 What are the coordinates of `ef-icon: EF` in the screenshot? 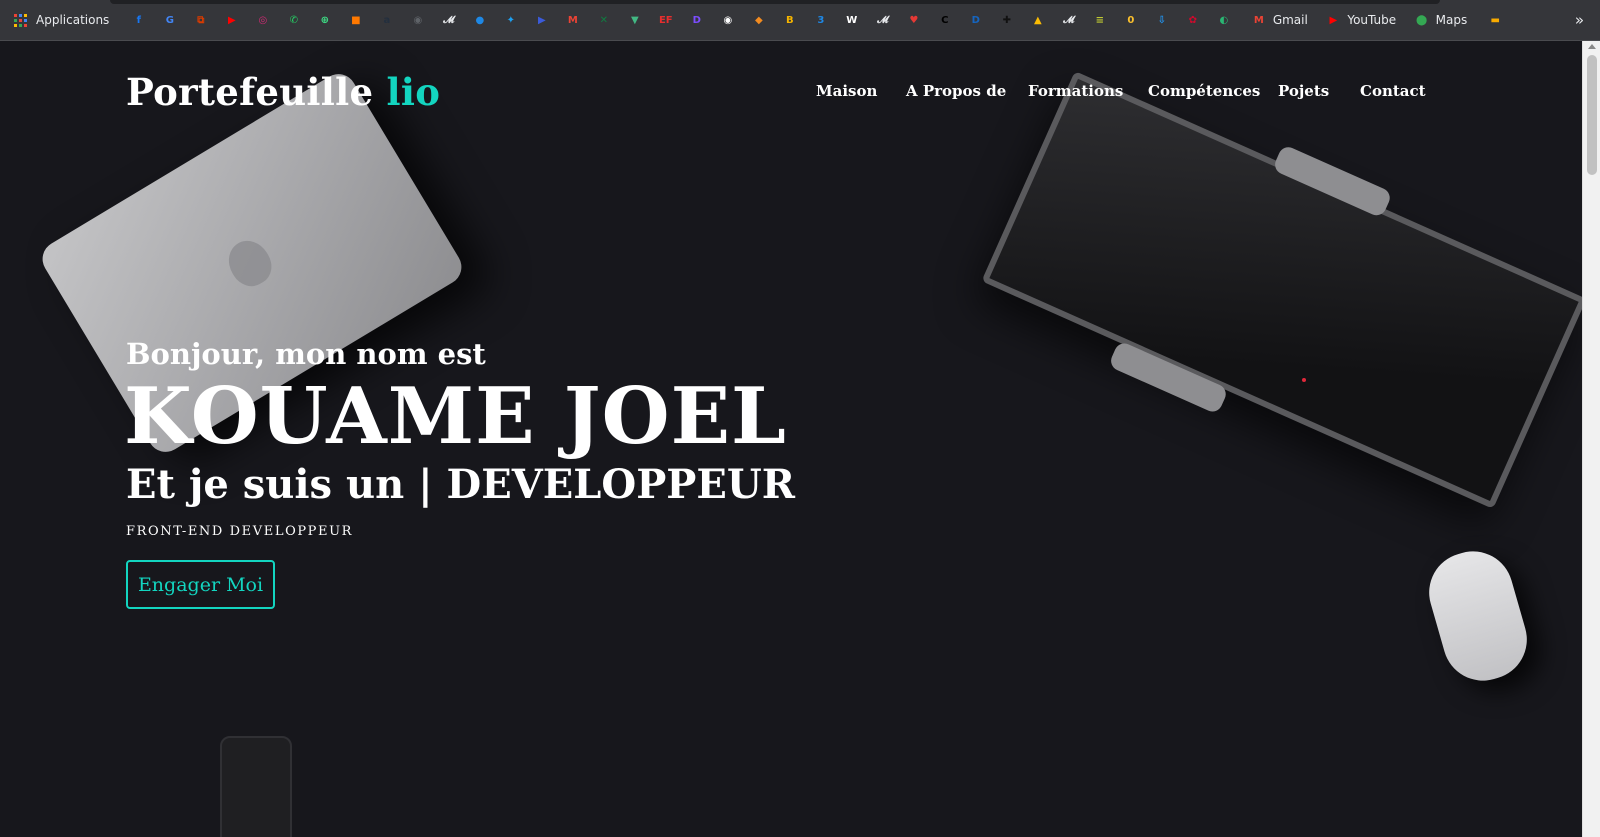 It's located at (666, 20).